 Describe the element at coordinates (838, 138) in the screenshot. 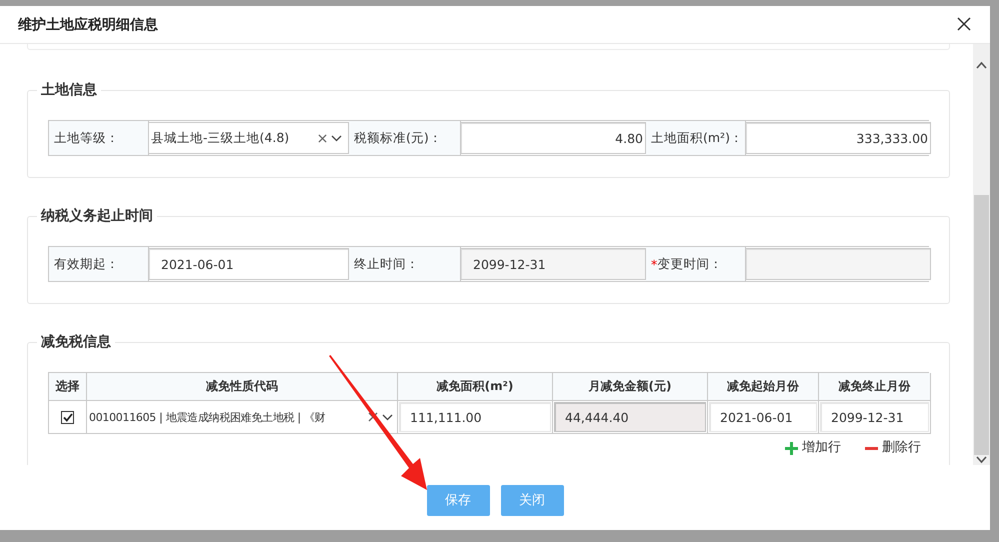

I see `input-field: 333,333.00` at that location.